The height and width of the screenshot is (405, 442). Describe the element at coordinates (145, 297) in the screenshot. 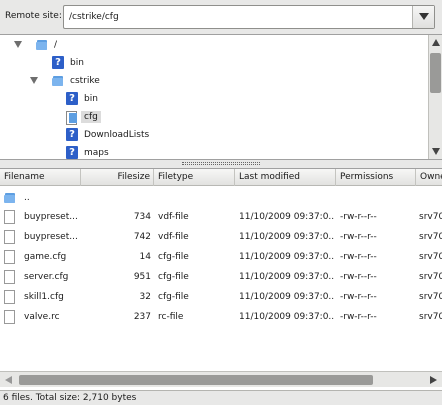

I see `filesize-cell: 32` at that location.